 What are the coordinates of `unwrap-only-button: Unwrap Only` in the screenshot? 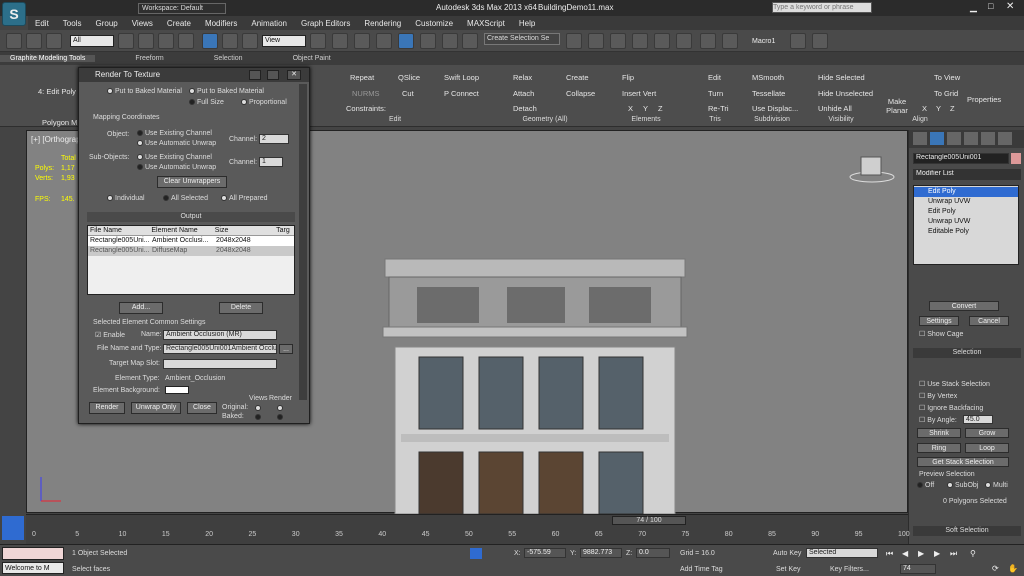 It's located at (156, 408).